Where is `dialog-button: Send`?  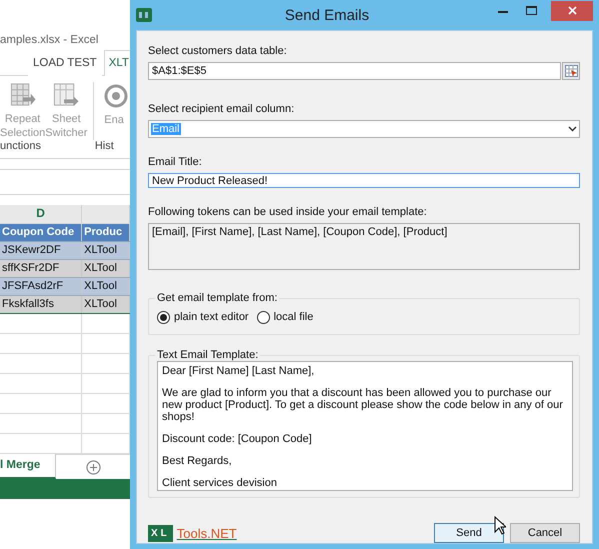
dialog-button: Send is located at coordinates (469, 533).